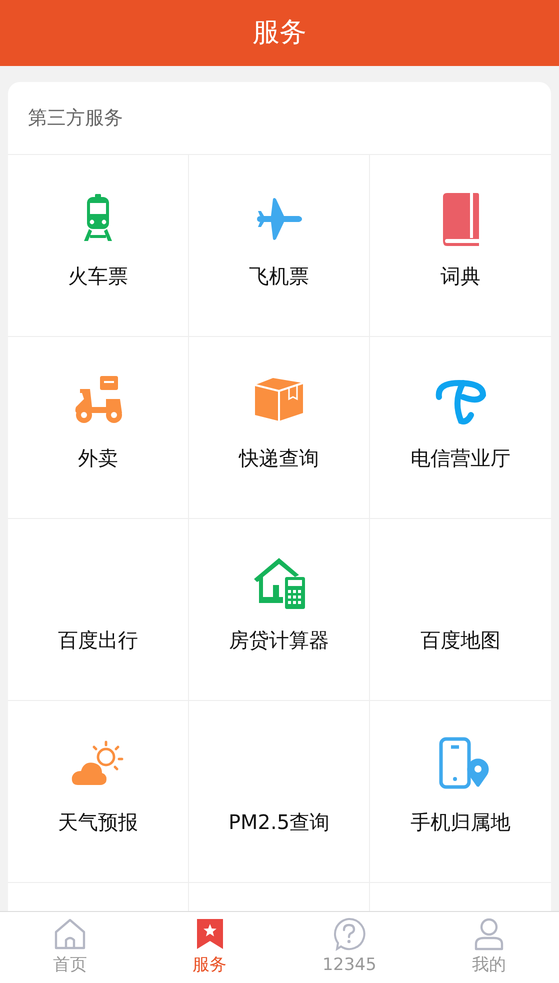 The height and width of the screenshot is (983, 559). What do you see at coordinates (279, 246) in the screenshot?
I see `service-tile: 飞机票` at bounding box center [279, 246].